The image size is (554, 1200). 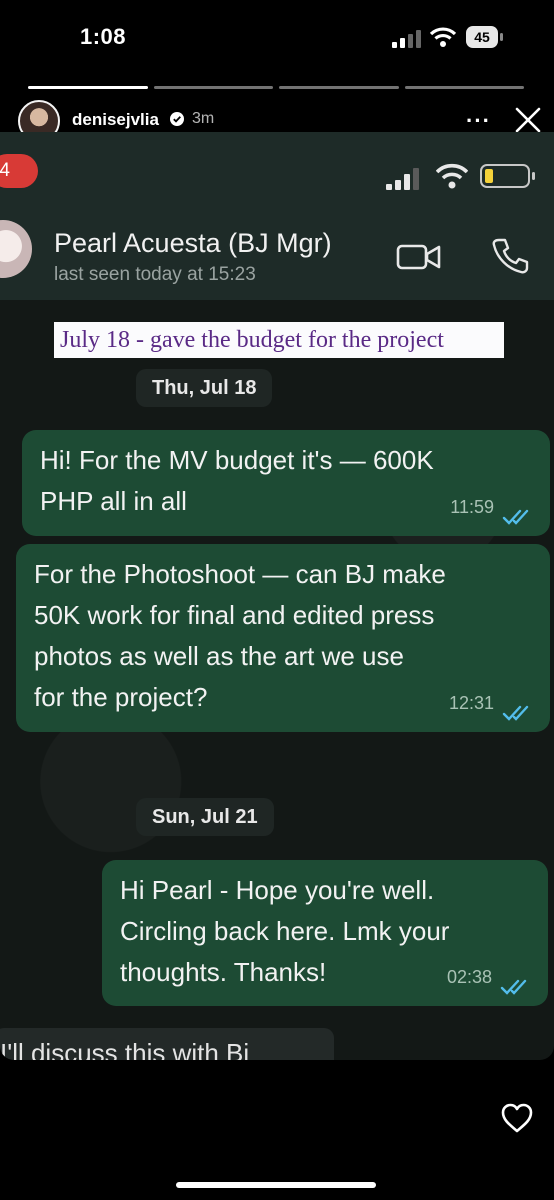 I want to click on story-time-ago: 3m, so click(x=203, y=118).